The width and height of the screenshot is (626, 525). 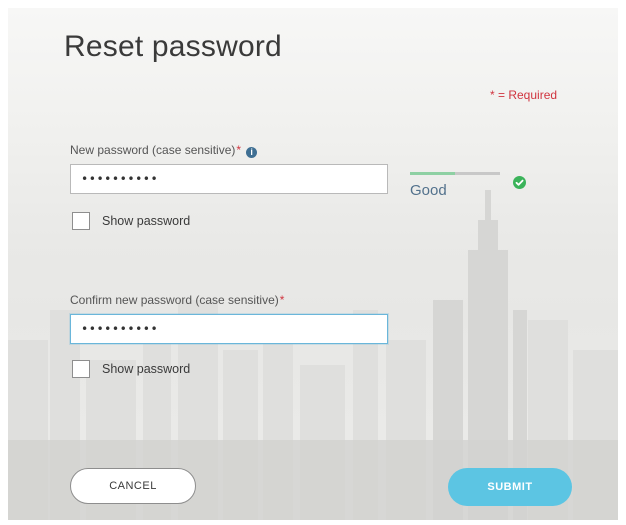 What do you see at coordinates (153, 150) in the screenshot?
I see `new-password-label-text: New password (case sensitive)` at bounding box center [153, 150].